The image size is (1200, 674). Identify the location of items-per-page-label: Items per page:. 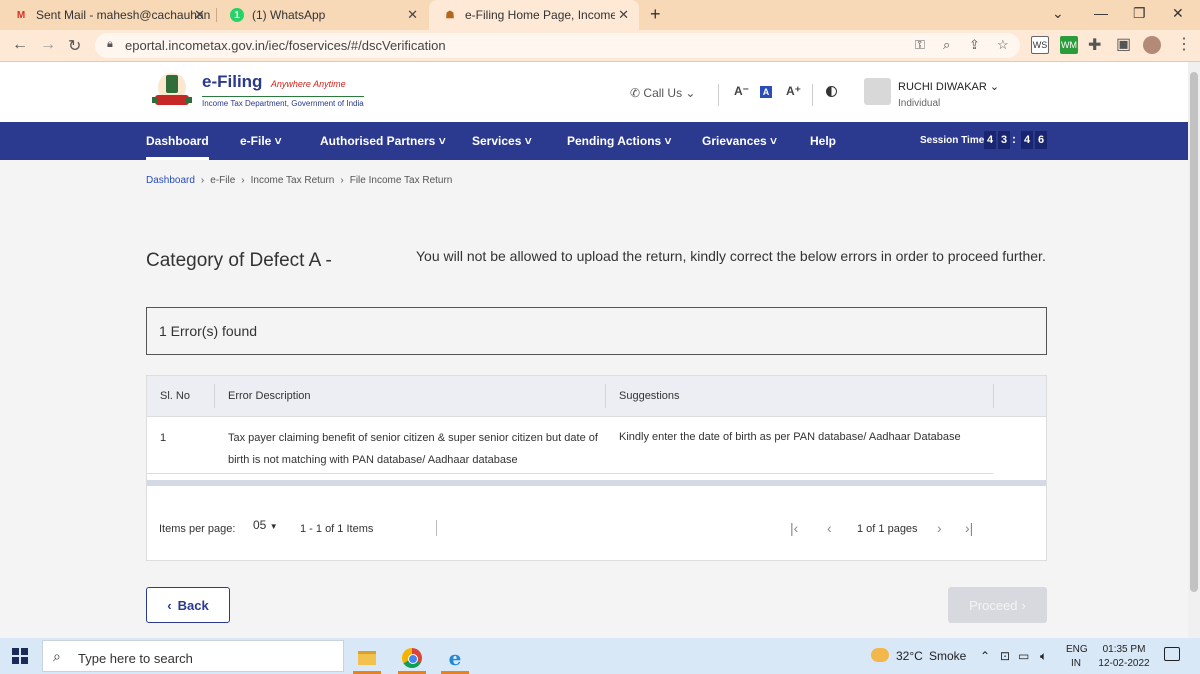
(197, 529).